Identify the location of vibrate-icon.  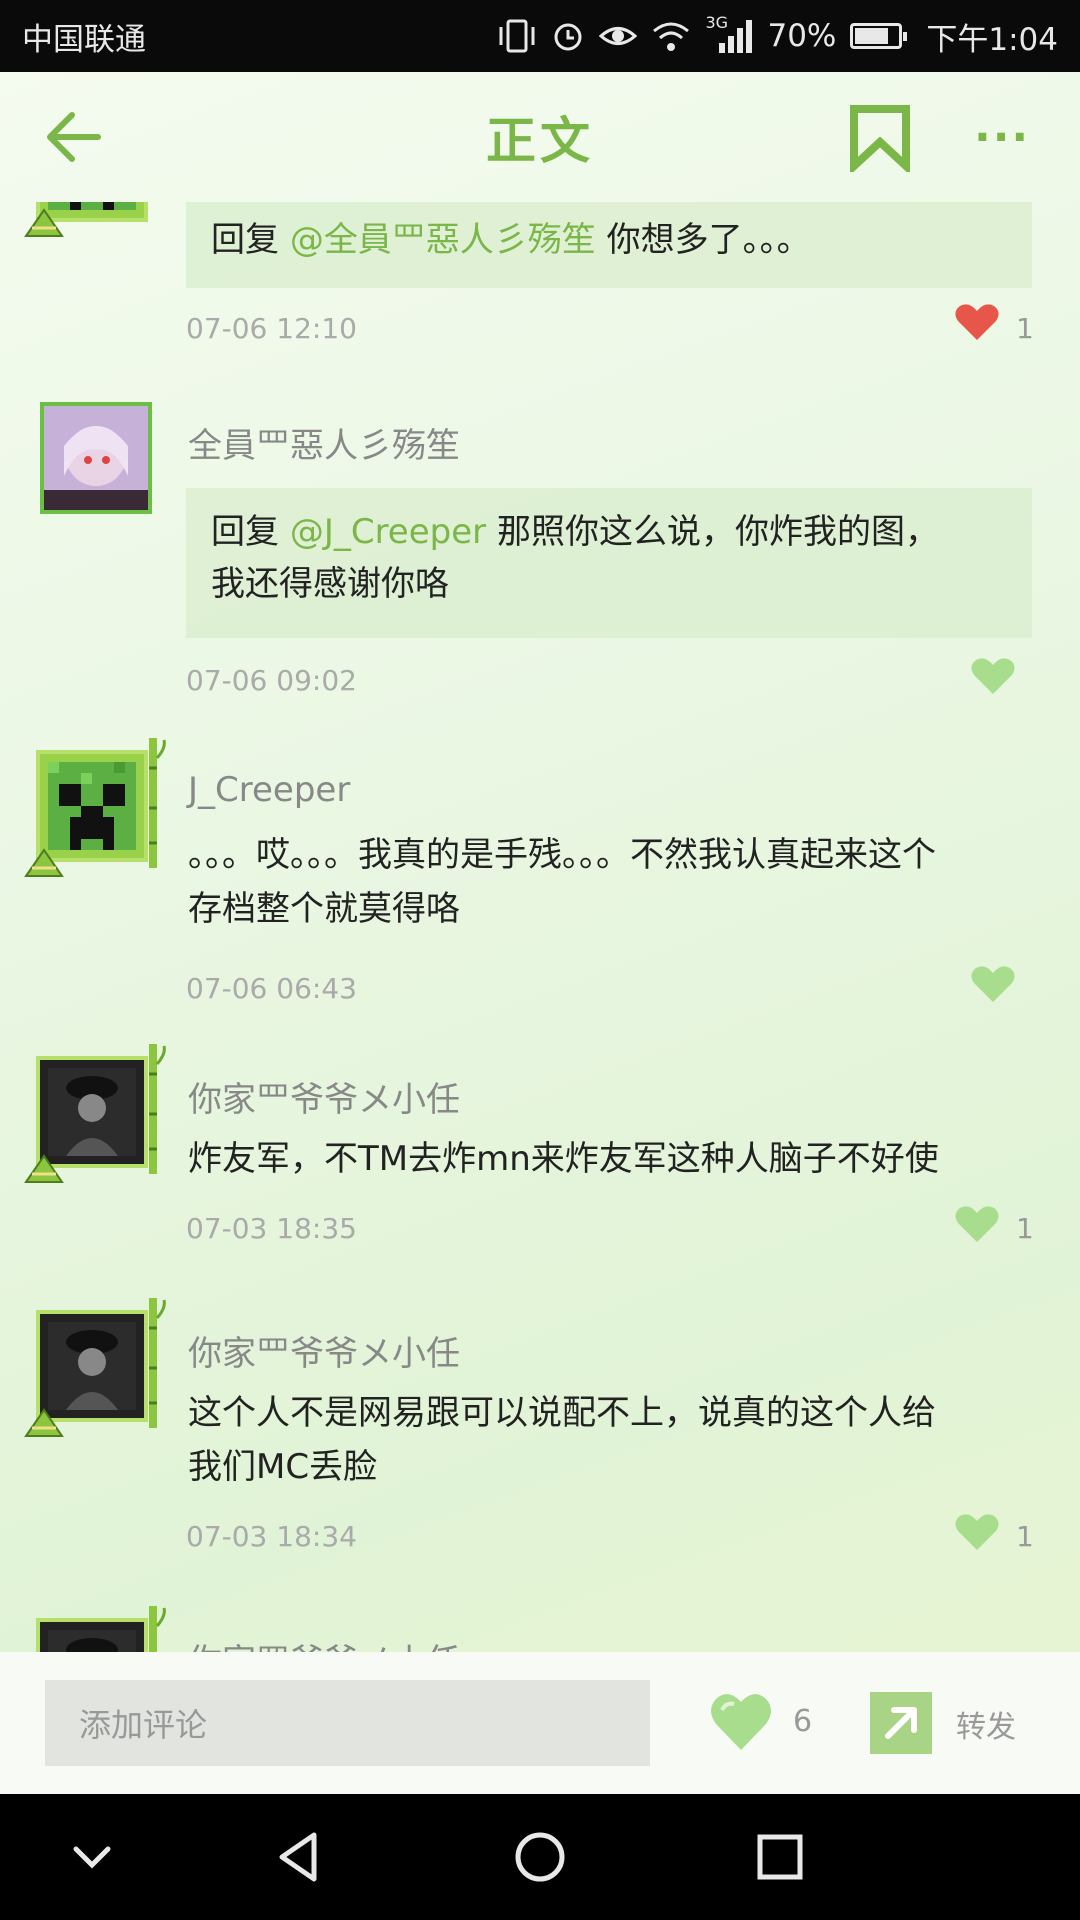
(517, 36).